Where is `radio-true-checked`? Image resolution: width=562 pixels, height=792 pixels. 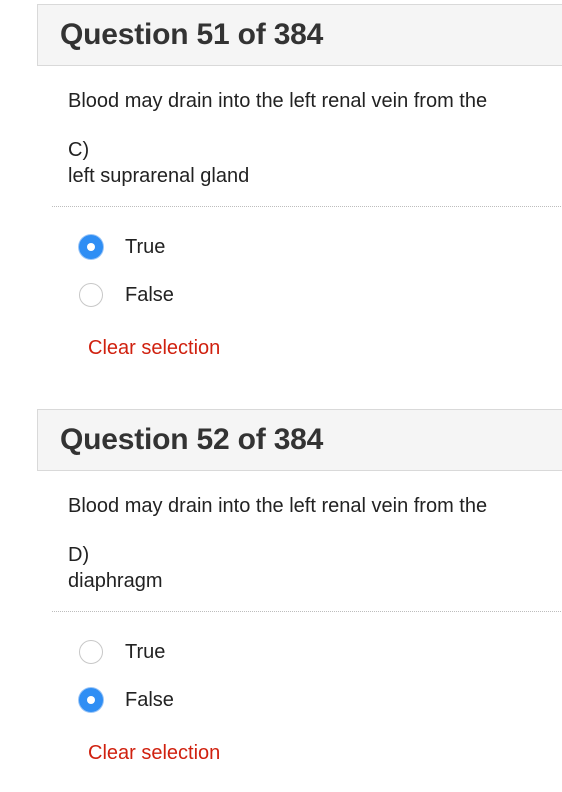
radio-true-checked is located at coordinates (91, 247).